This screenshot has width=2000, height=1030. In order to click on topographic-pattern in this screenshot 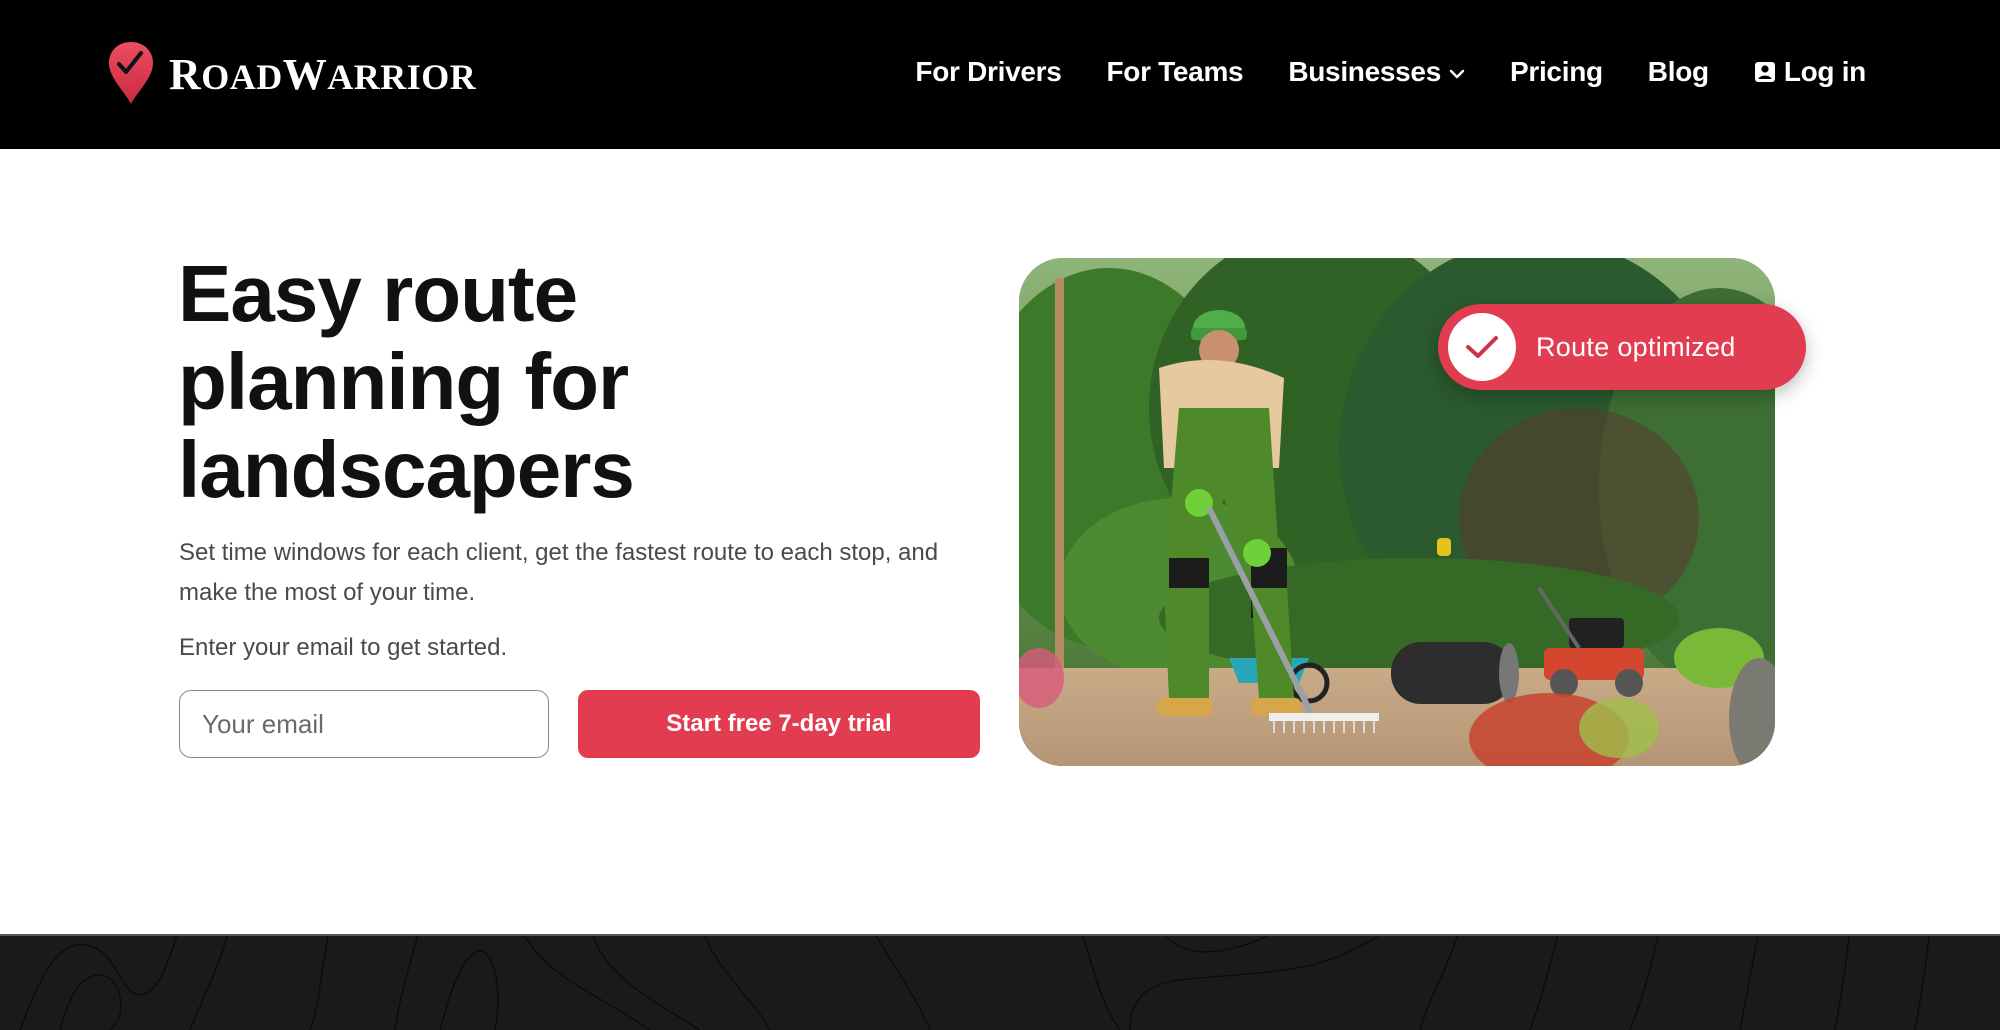, I will do `click(974, 983)`.